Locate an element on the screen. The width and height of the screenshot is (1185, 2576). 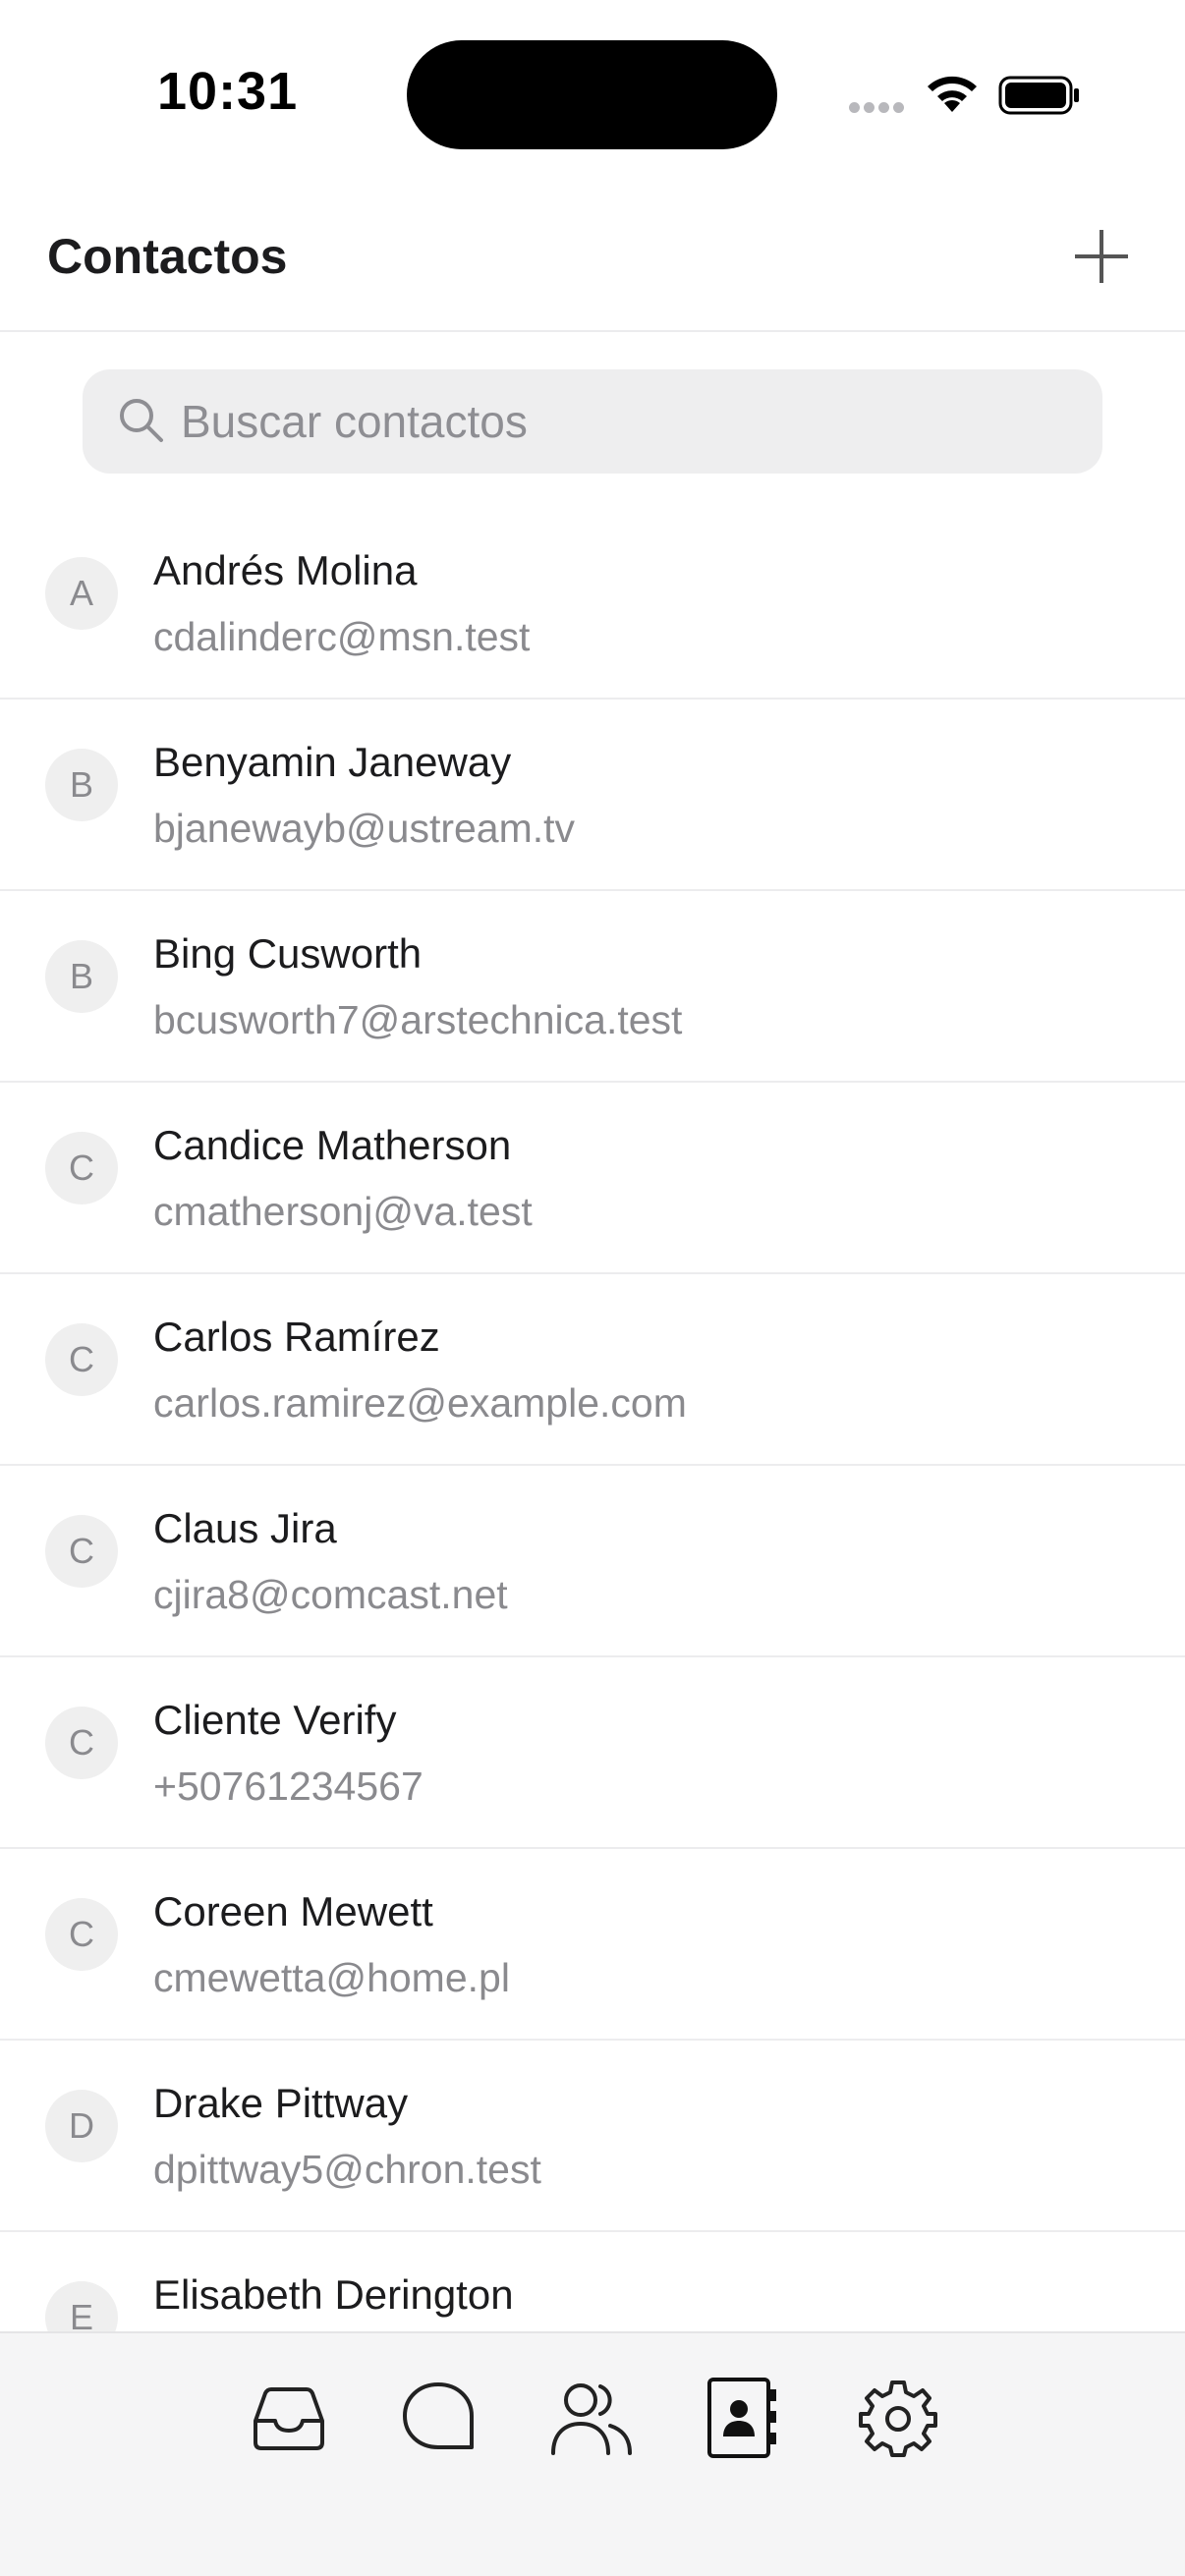
contact-name: Andrés Molina is located at coordinates (286, 570).